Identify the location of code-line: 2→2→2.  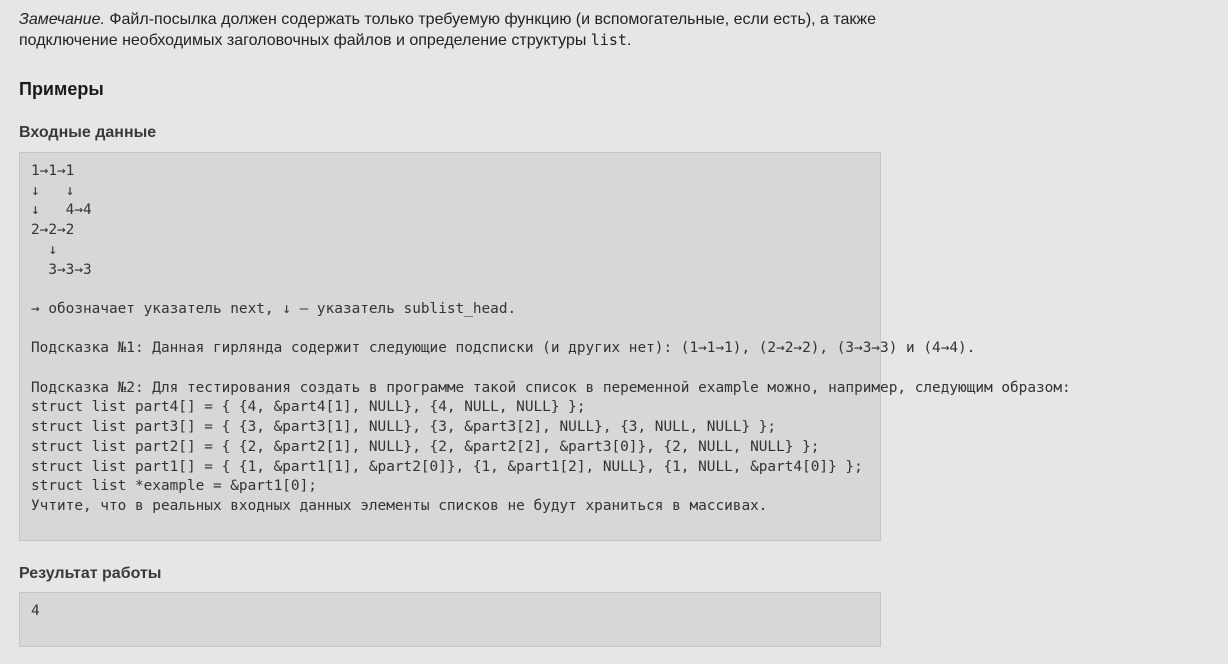
(53, 230).